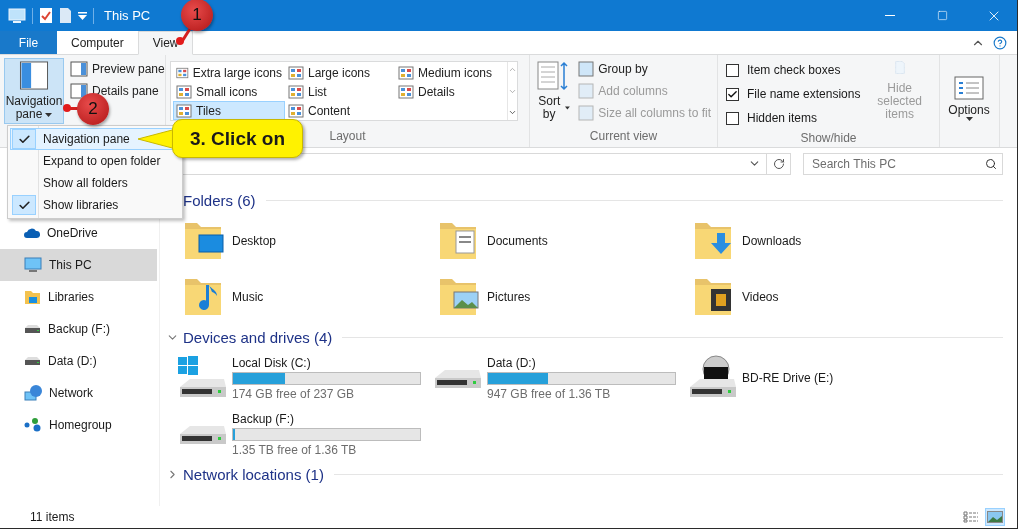 The width and height of the screenshot is (1018, 529). What do you see at coordinates (78, 425) in the screenshot?
I see `sidebar-item: Homegroup` at bounding box center [78, 425].